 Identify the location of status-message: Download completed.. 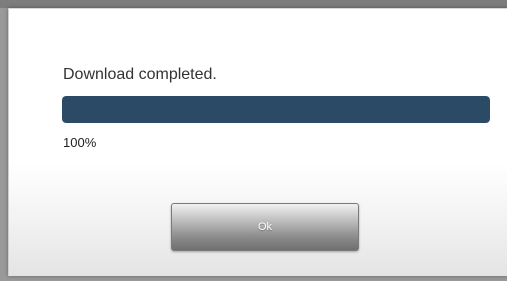
(140, 74).